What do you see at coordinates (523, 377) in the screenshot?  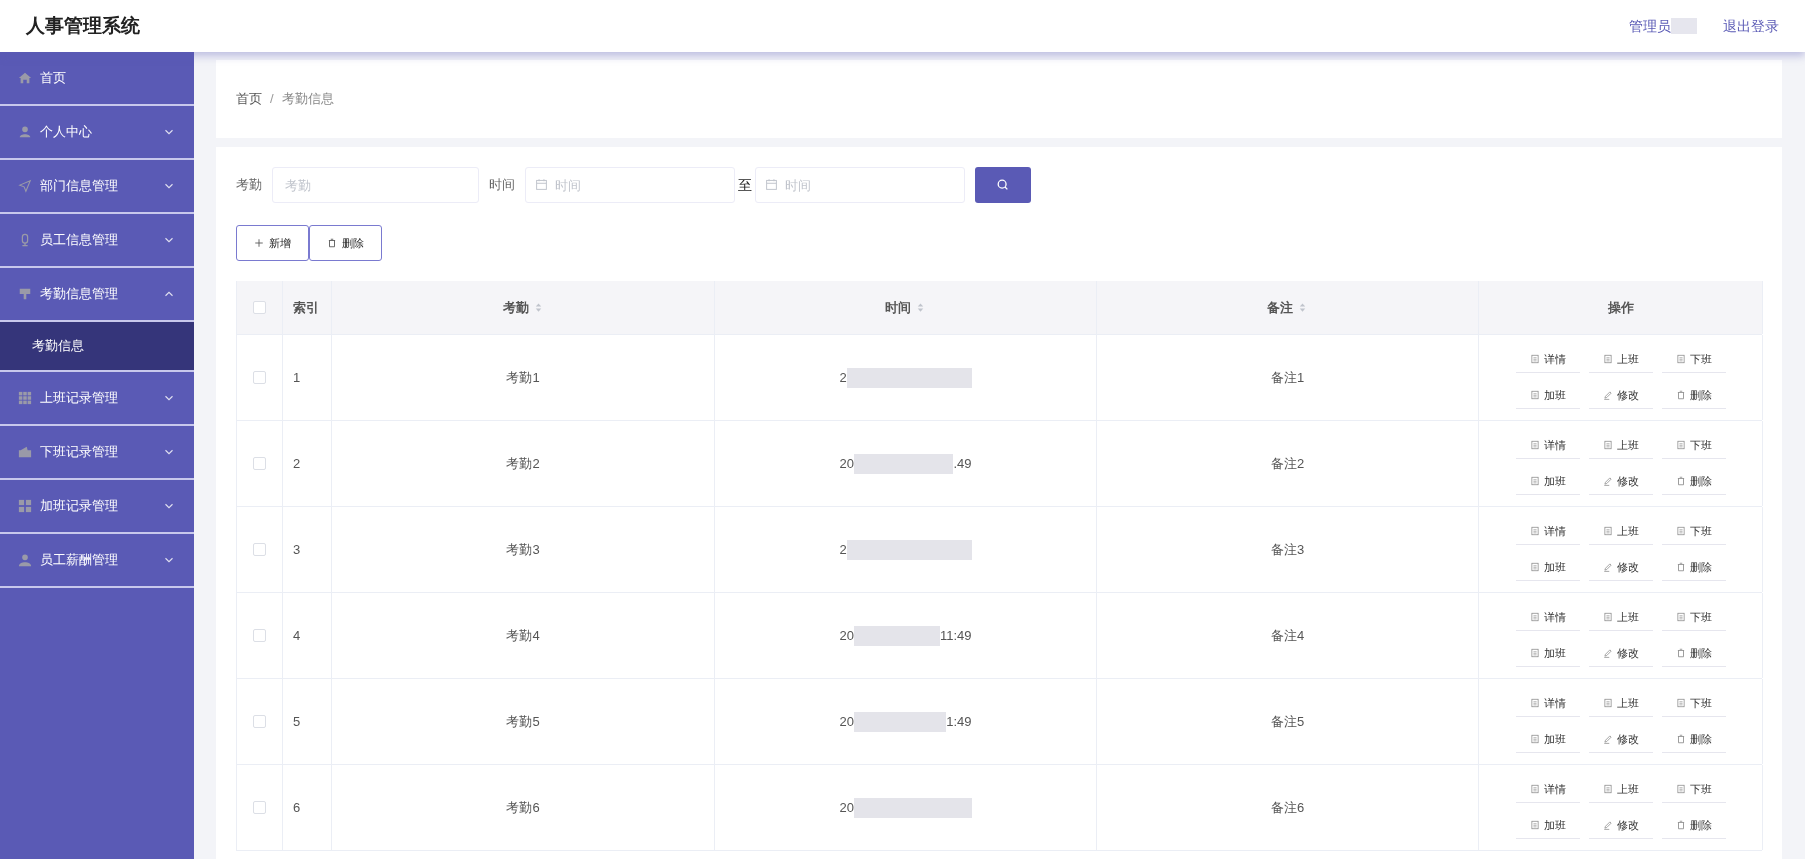 I see `table-cell-text: 考勤1` at bounding box center [523, 377].